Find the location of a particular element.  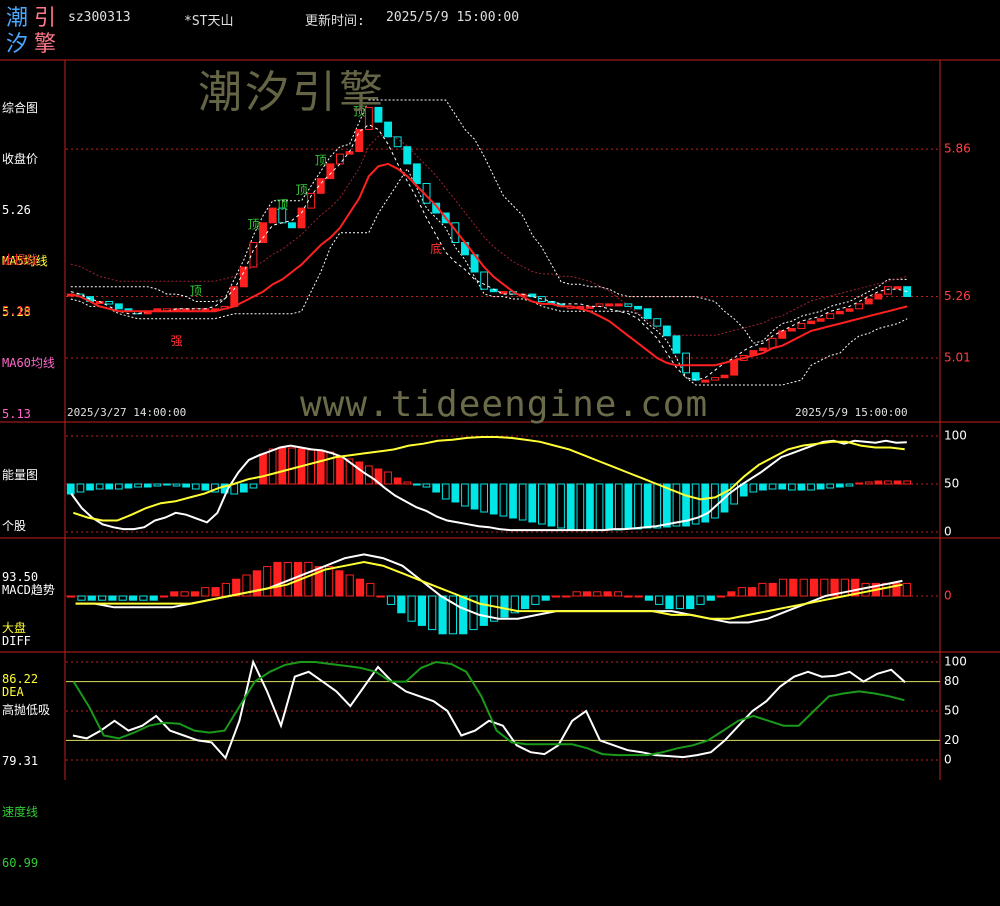

date-end: 2025/5/9 15:00:00 is located at coordinates (851, 412).